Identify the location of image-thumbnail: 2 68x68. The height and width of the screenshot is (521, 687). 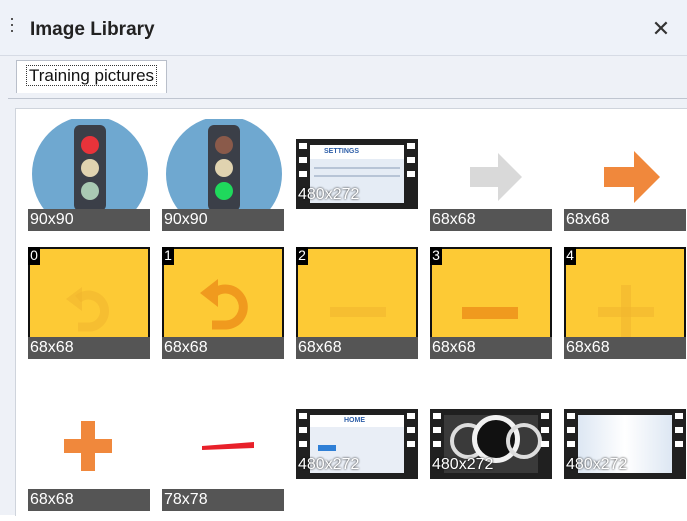
(357, 303).